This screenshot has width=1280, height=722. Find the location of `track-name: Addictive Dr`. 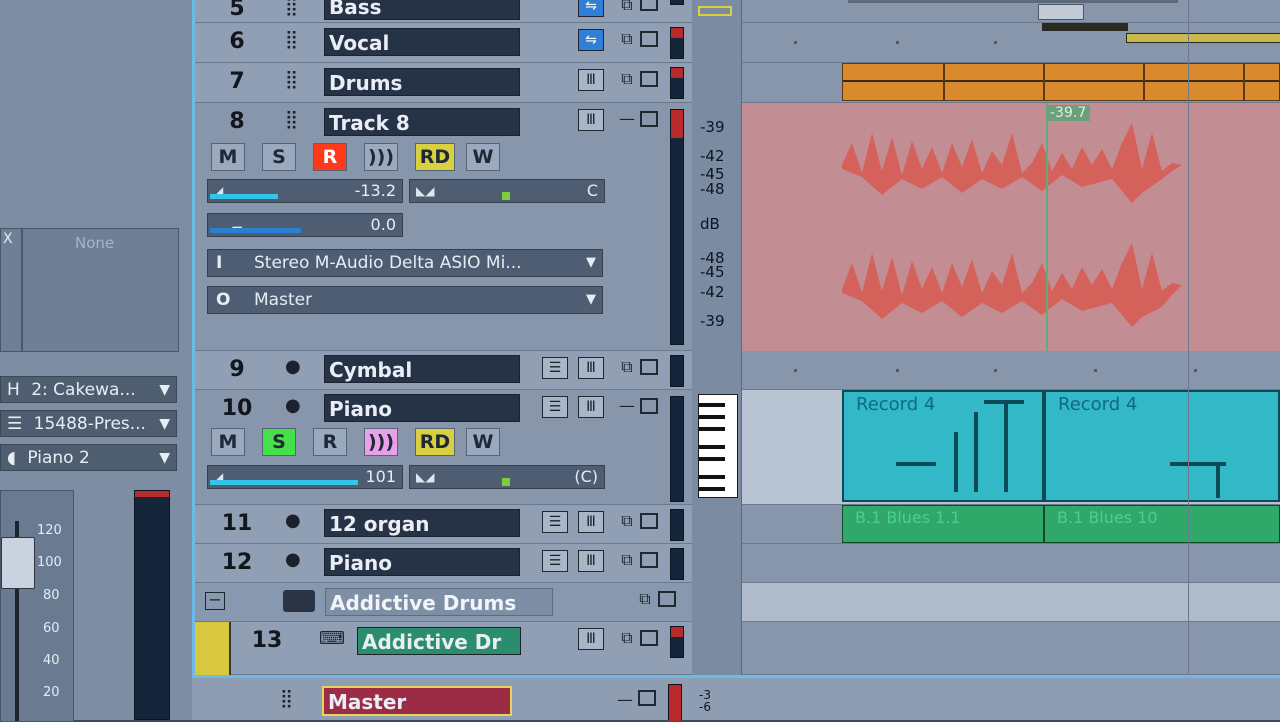

track-name: Addictive Dr is located at coordinates (439, 641).